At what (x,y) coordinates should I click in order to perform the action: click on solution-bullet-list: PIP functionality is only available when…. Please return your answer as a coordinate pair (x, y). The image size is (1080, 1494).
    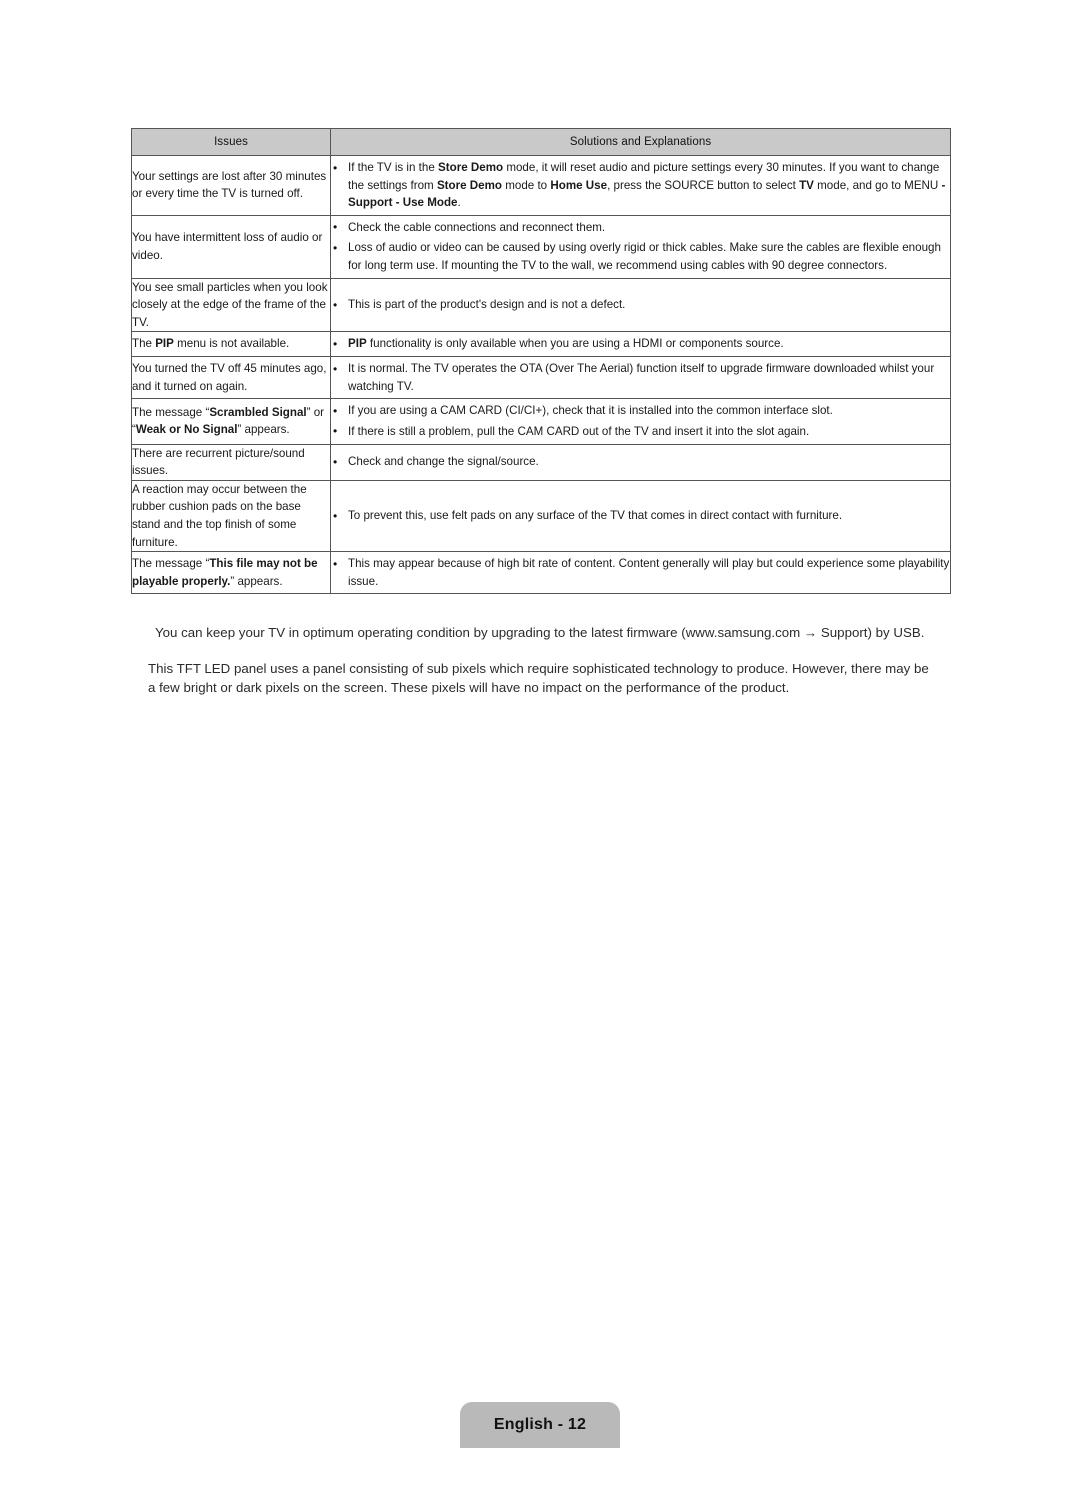
    Looking at the image, I should click on (640, 344).